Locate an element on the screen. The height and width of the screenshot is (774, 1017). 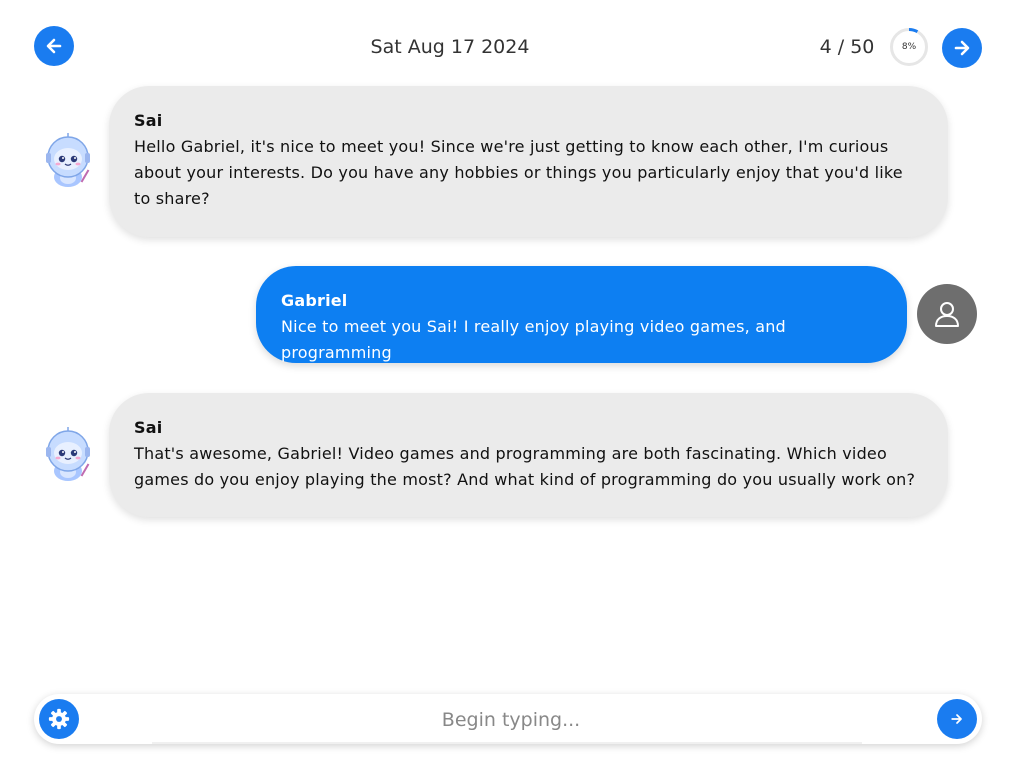
arrow-left-icon is located at coordinates (54, 46).